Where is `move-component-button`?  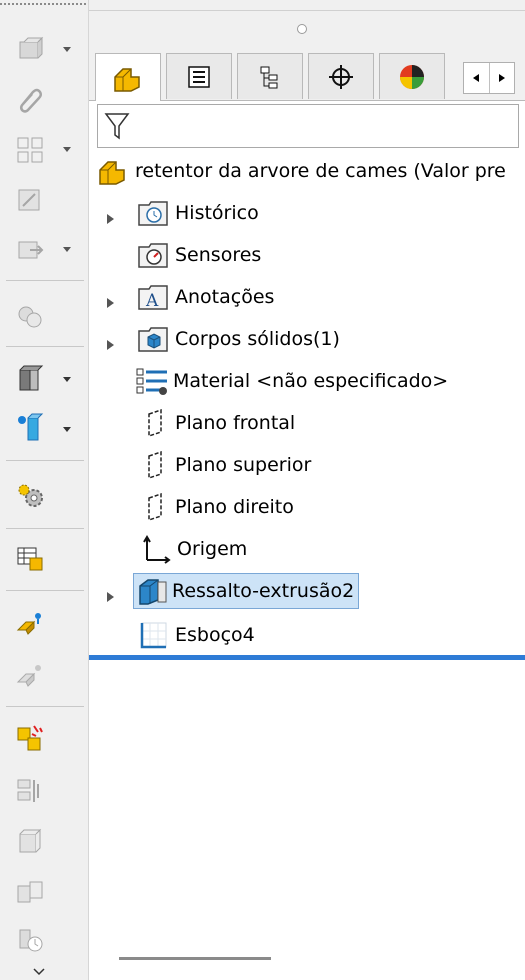 move-component-button is located at coordinates (30, 250).